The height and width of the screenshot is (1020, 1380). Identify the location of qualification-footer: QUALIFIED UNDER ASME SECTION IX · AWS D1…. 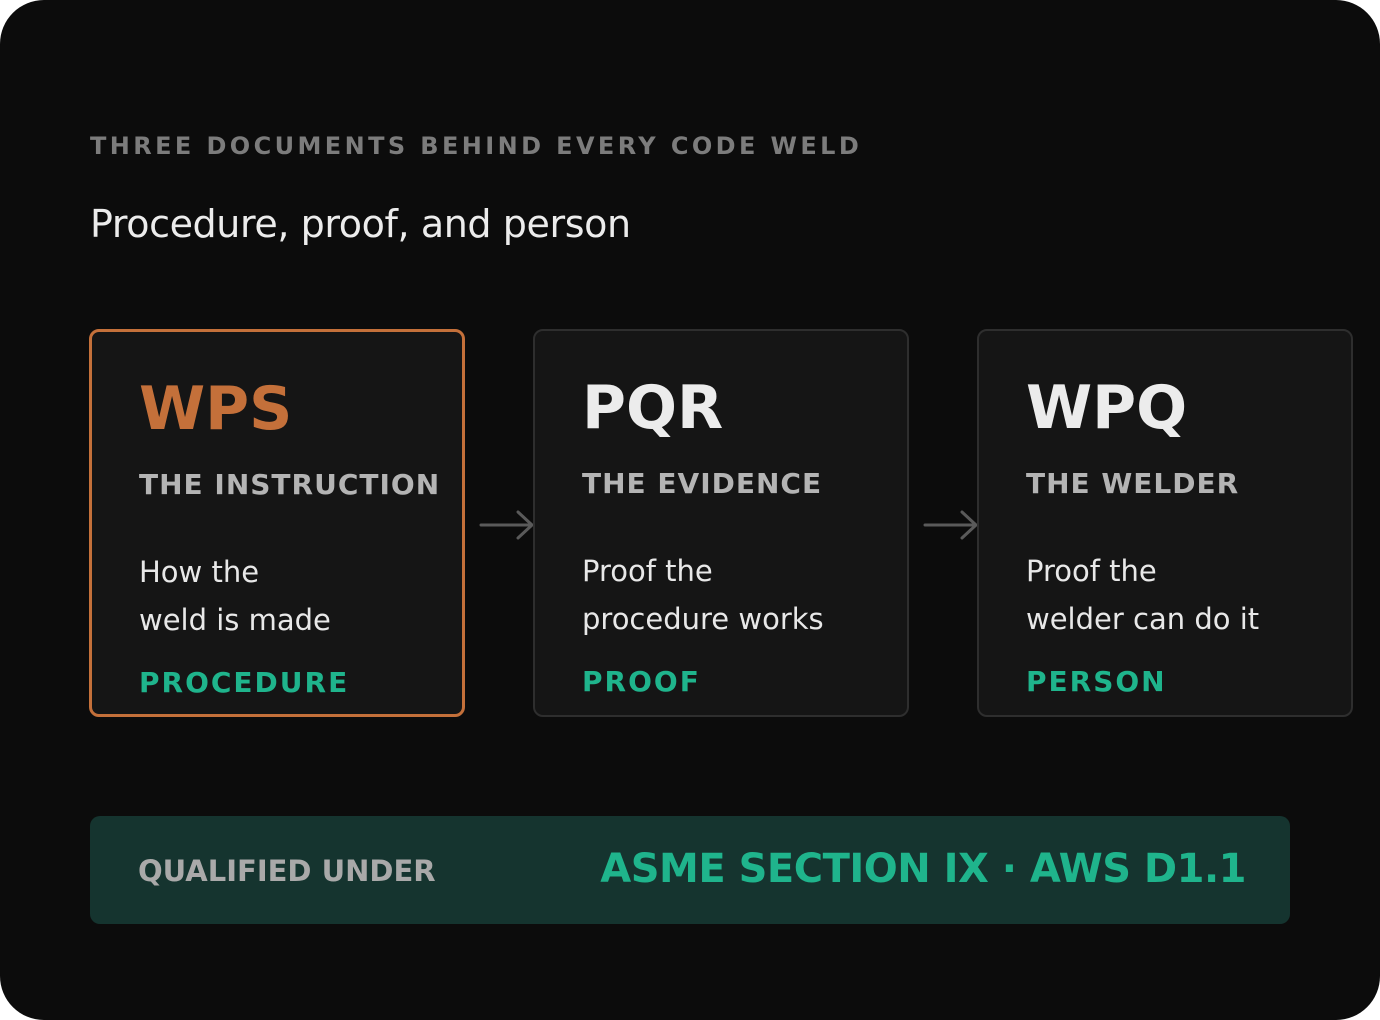
(690, 870).